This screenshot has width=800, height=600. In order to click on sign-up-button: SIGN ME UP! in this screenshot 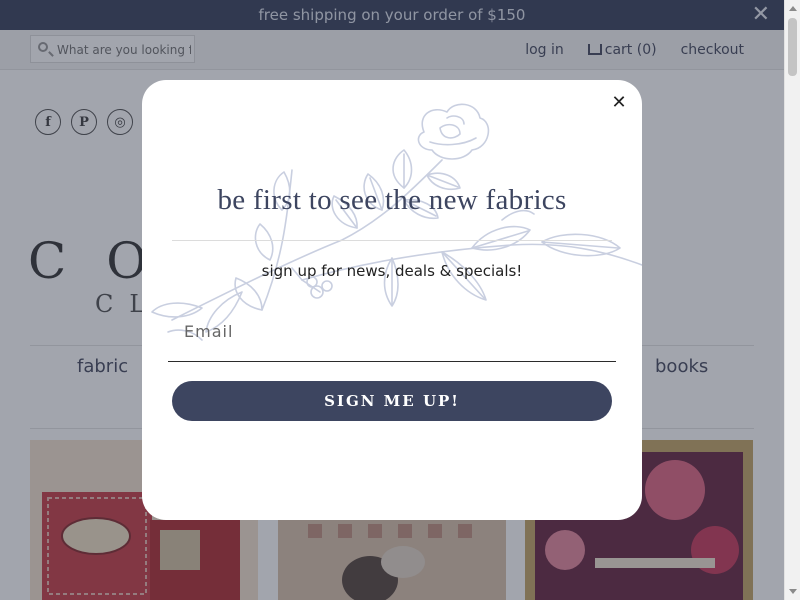, I will do `click(392, 401)`.